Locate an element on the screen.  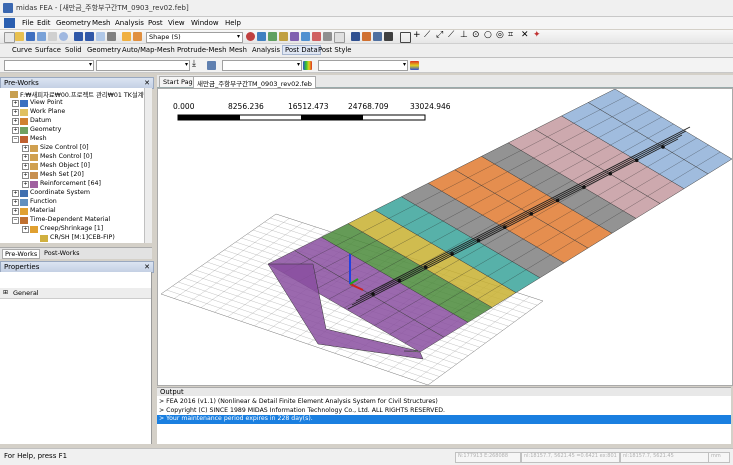
view-iso-icon is located at coordinates (355, 36).